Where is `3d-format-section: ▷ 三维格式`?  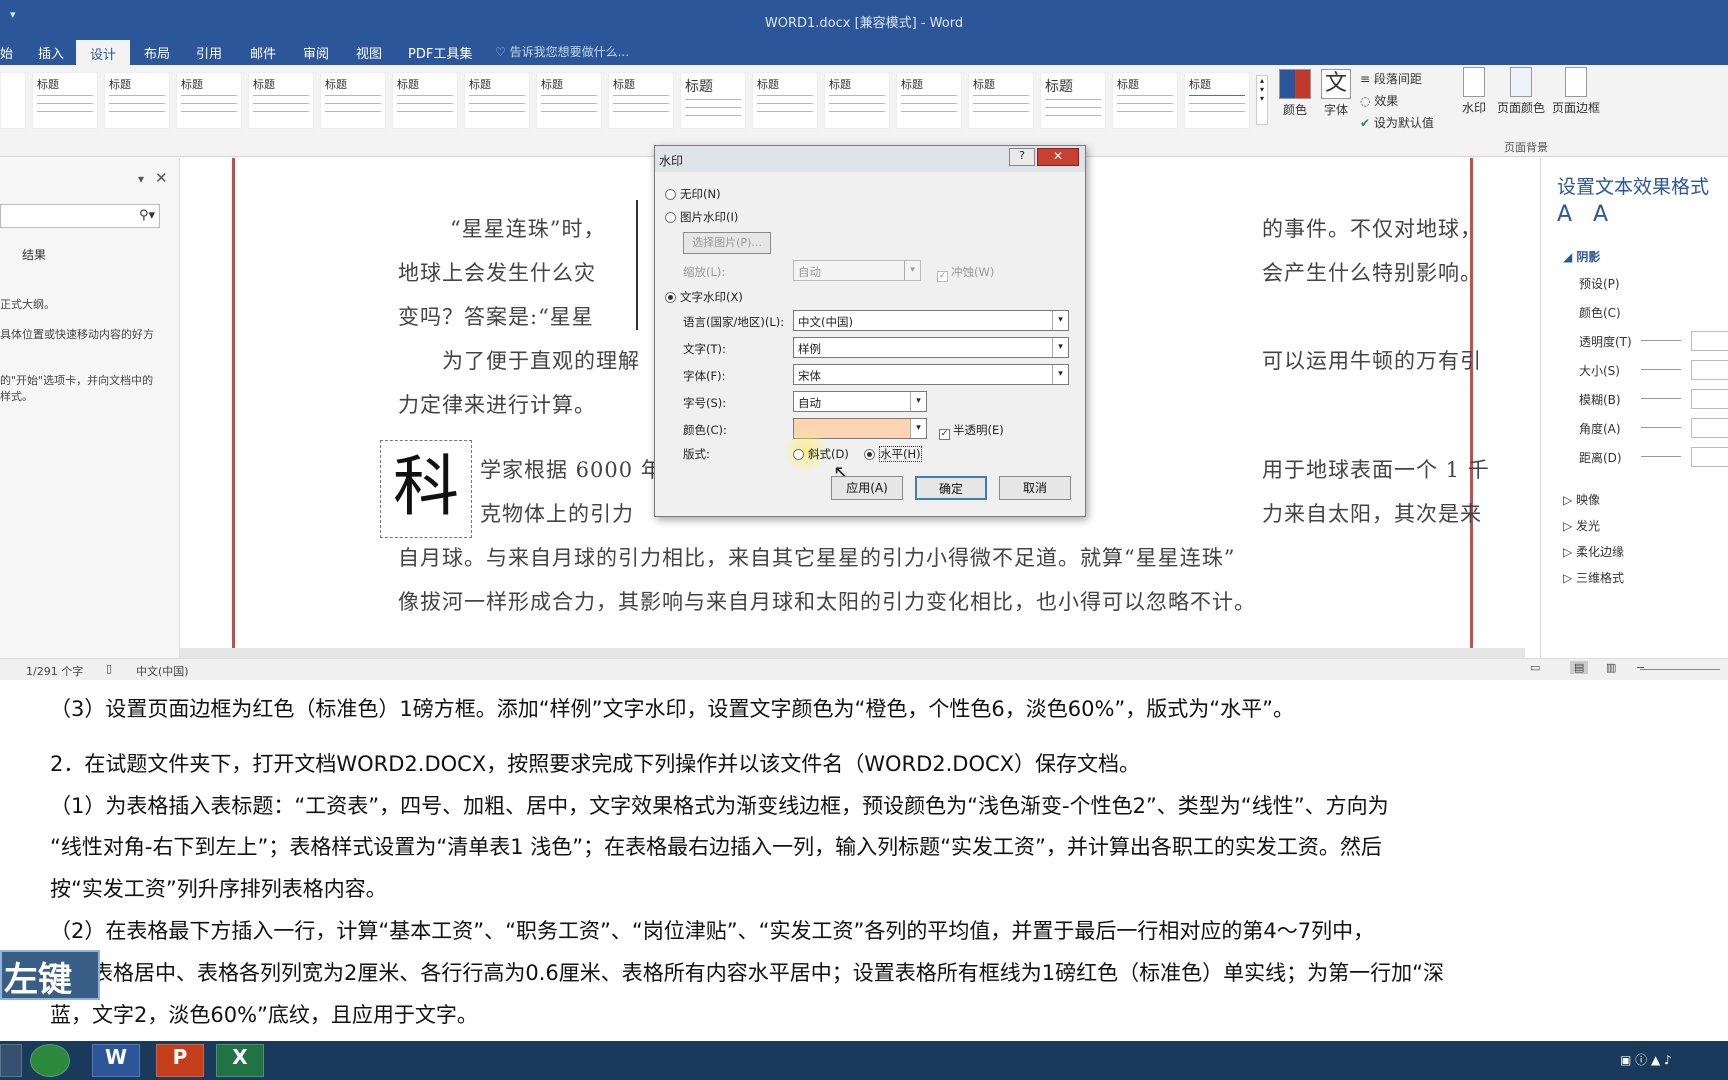
3d-format-section: ▷ 三维格式 is located at coordinates (1593, 577).